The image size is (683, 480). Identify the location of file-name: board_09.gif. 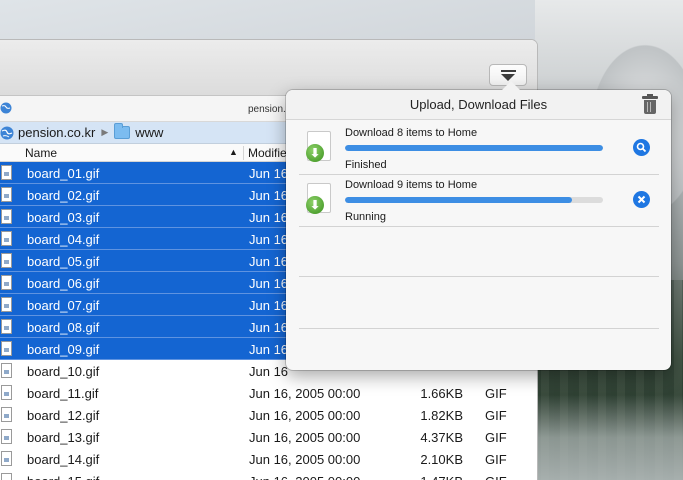
(63, 349).